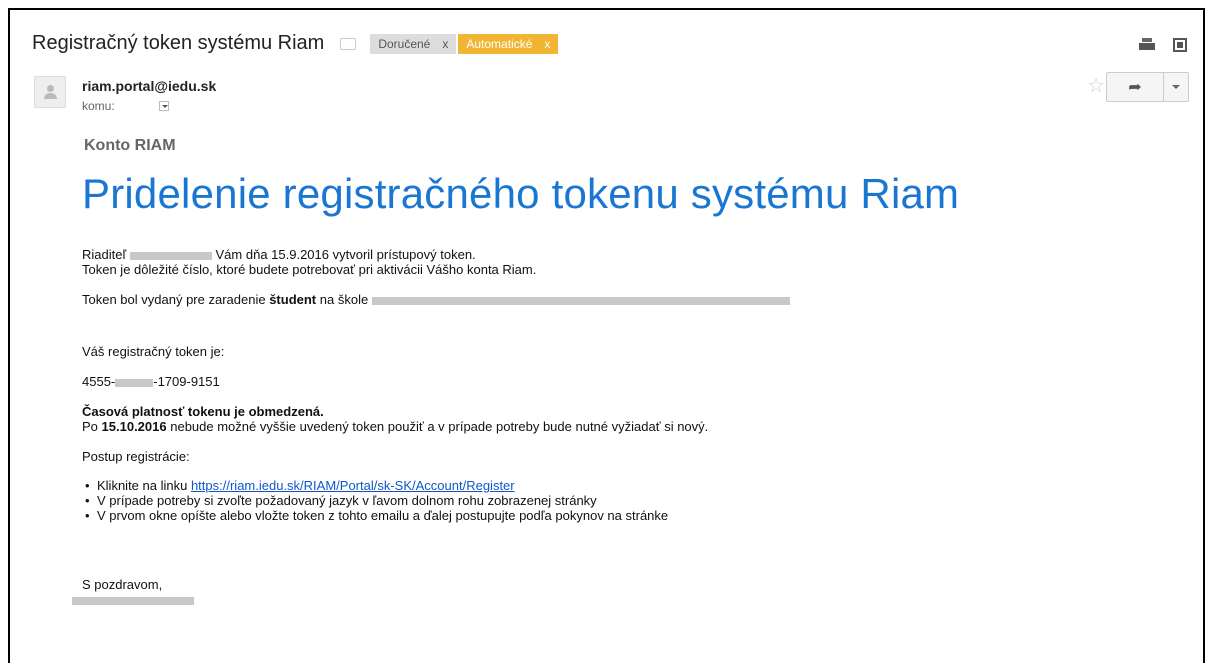 The image size is (1213, 663). Describe the element at coordinates (1147, 45) in the screenshot. I see `print-icon` at that location.